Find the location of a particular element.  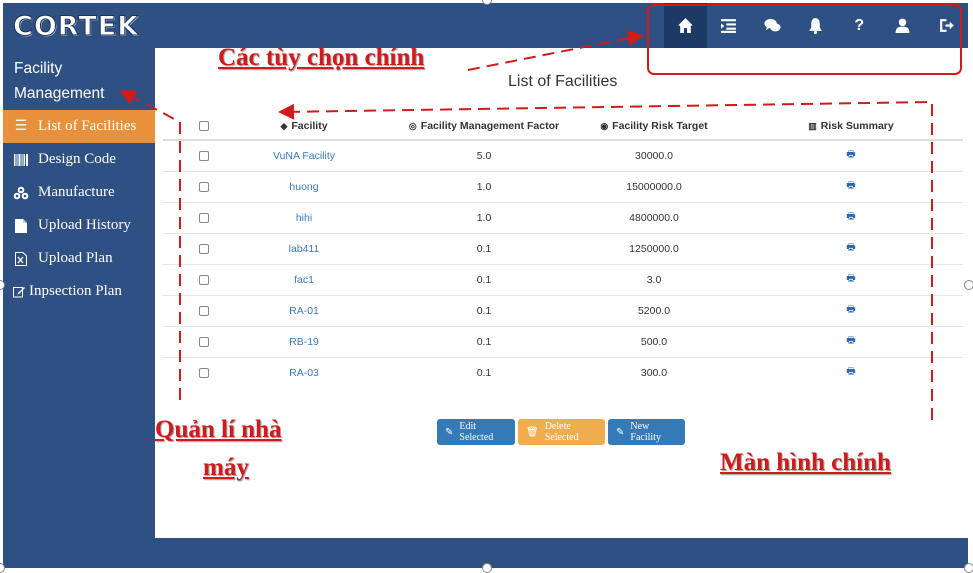

options-highlight-box is located at coordinates (804, 39).